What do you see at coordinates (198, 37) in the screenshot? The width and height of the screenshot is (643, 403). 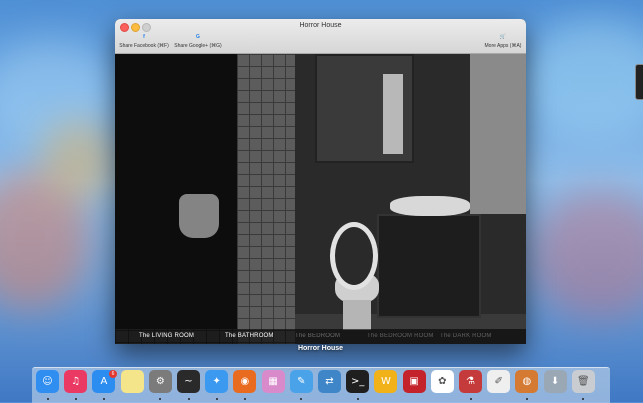 I see `google-plus-icon: G` at bounding box center [198, 37].